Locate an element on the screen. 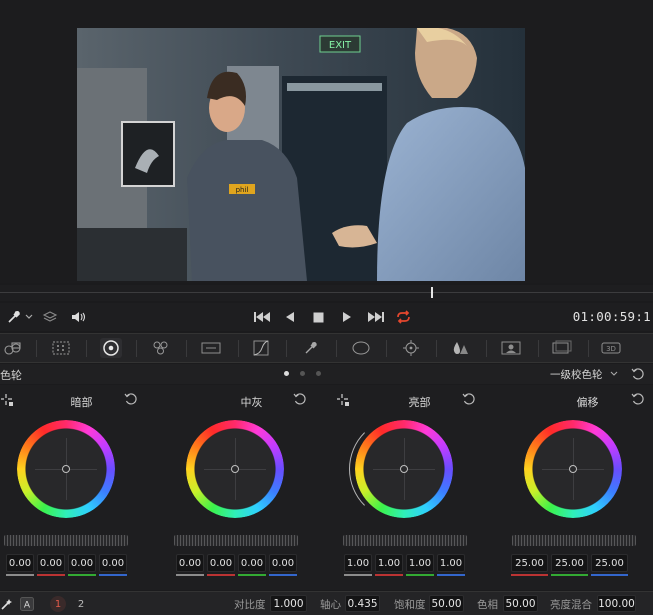 The image size is (653, 615). gain-y-value: 1.00 is located at coordinates (358, 563).